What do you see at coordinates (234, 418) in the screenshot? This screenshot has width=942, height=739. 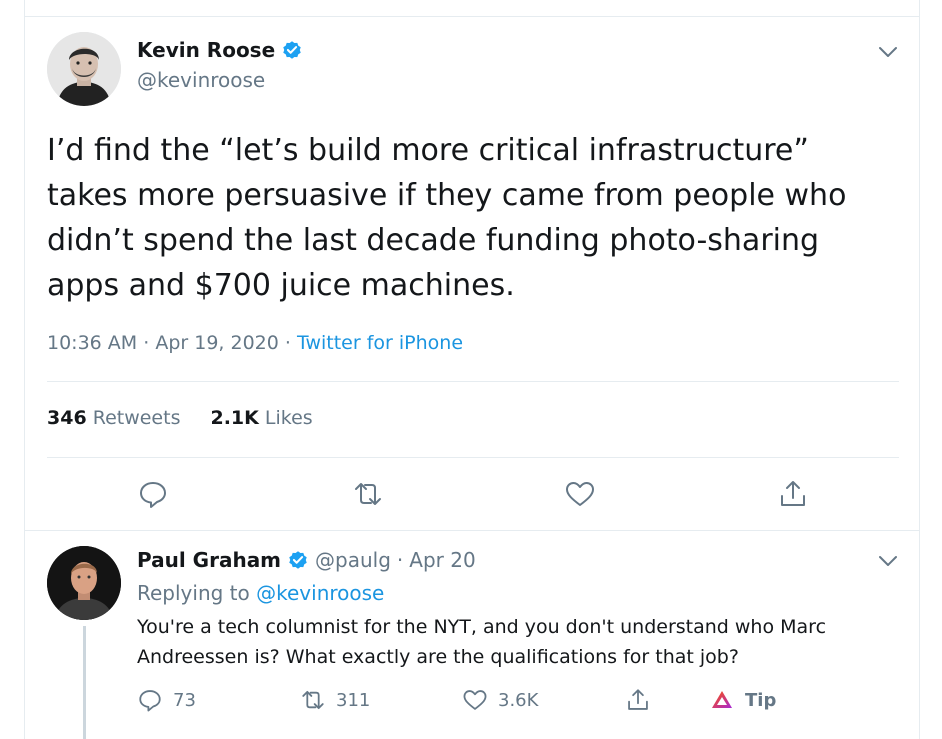 I see `likes-count: 2.1K` at bounding box center [234, 418].